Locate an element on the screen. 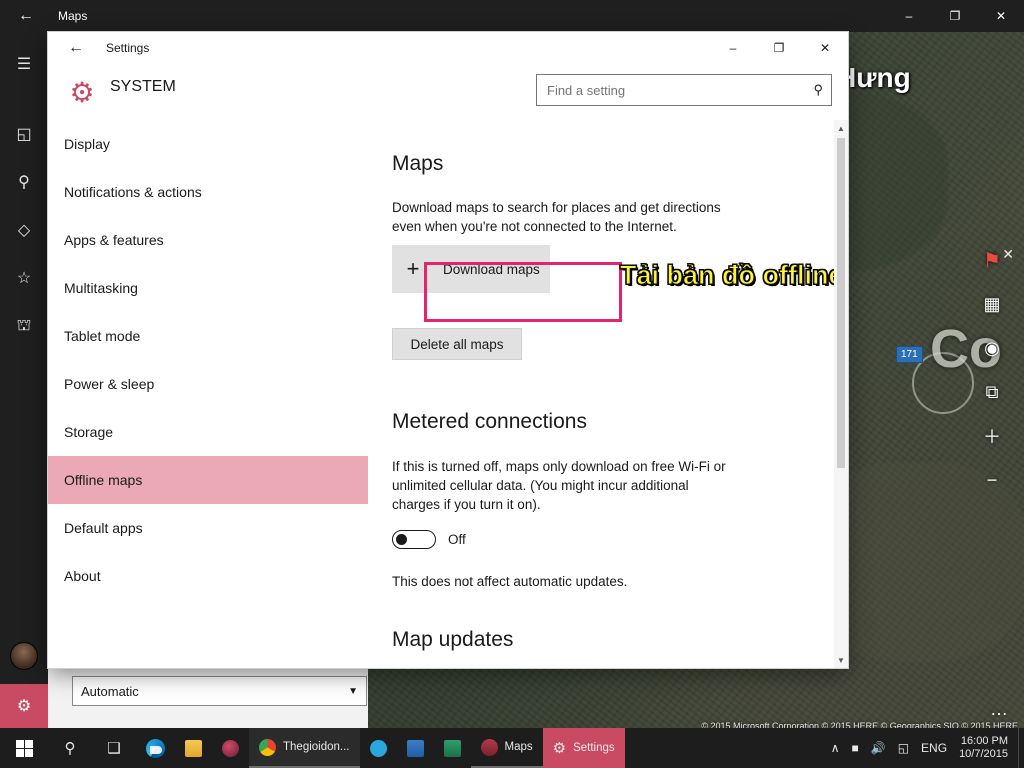 The image size is (1024, 768). settings-close-button: ✕ is located at coordinates (825, 48).